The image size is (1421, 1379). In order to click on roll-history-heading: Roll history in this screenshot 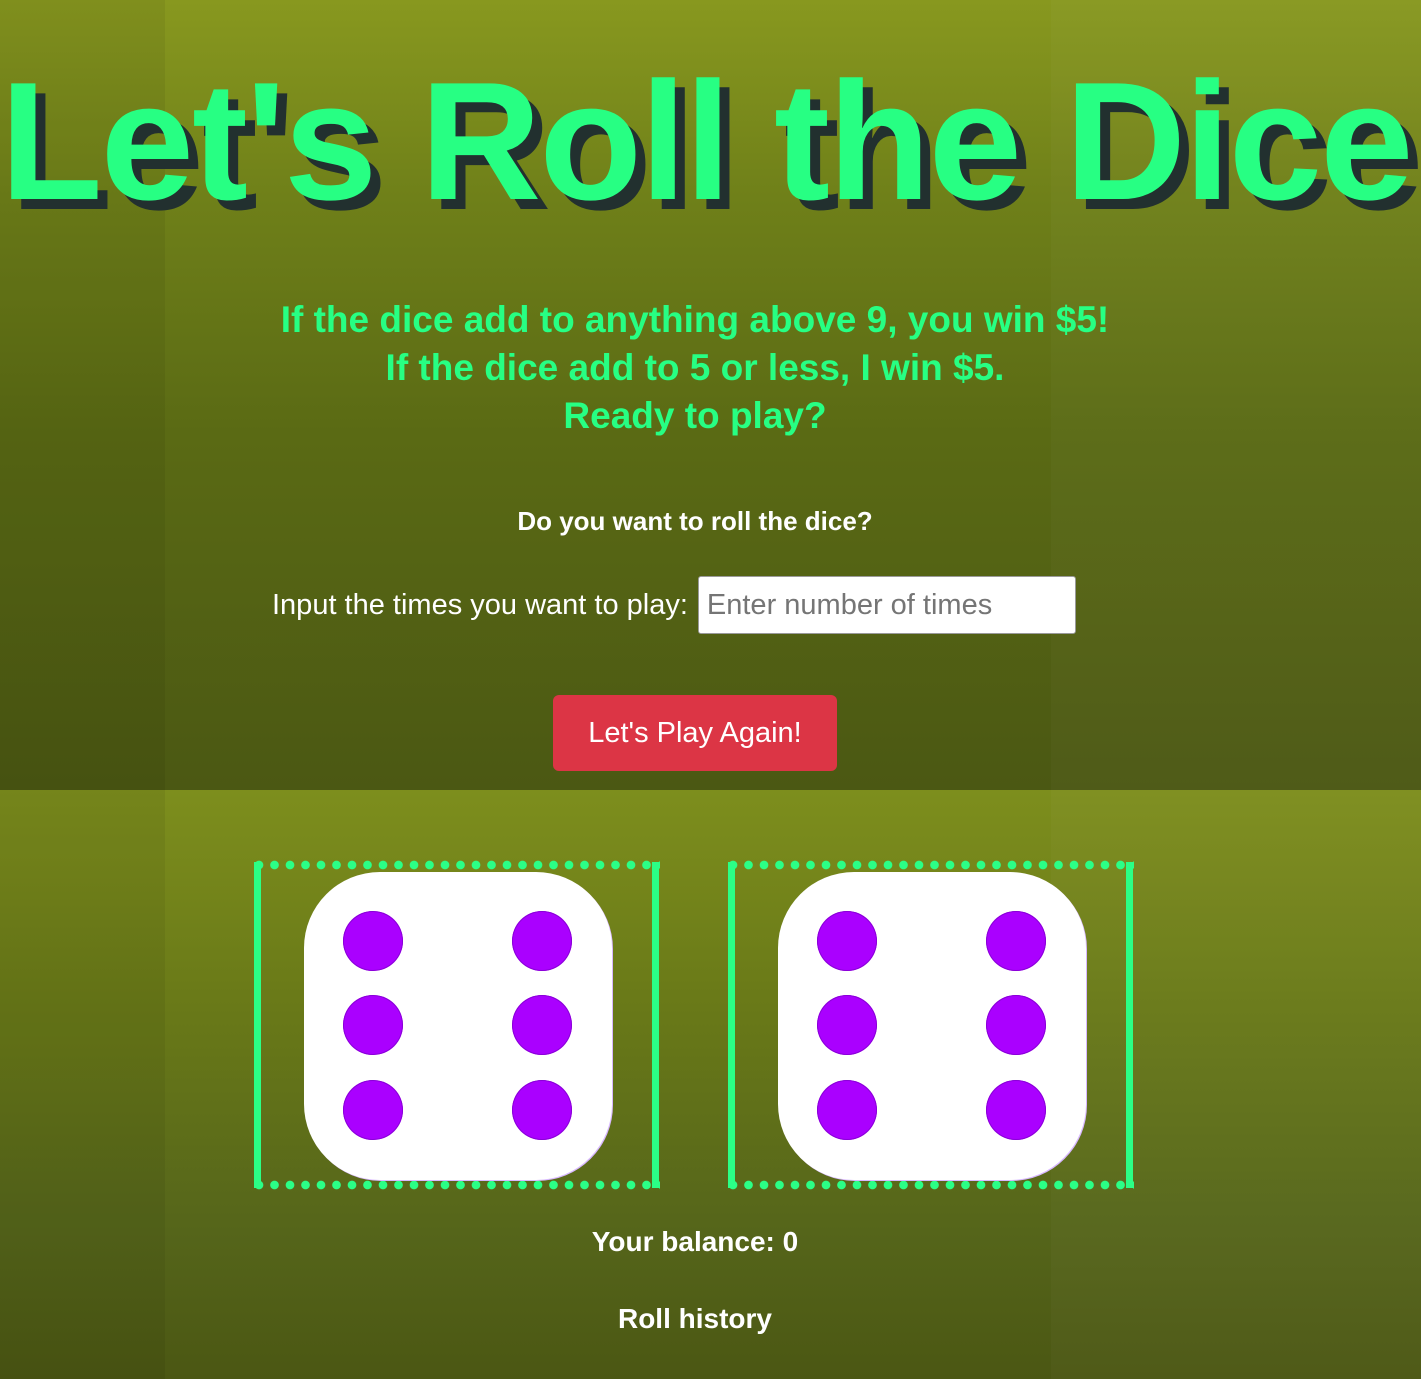, I will do `click(694, 1318)`.